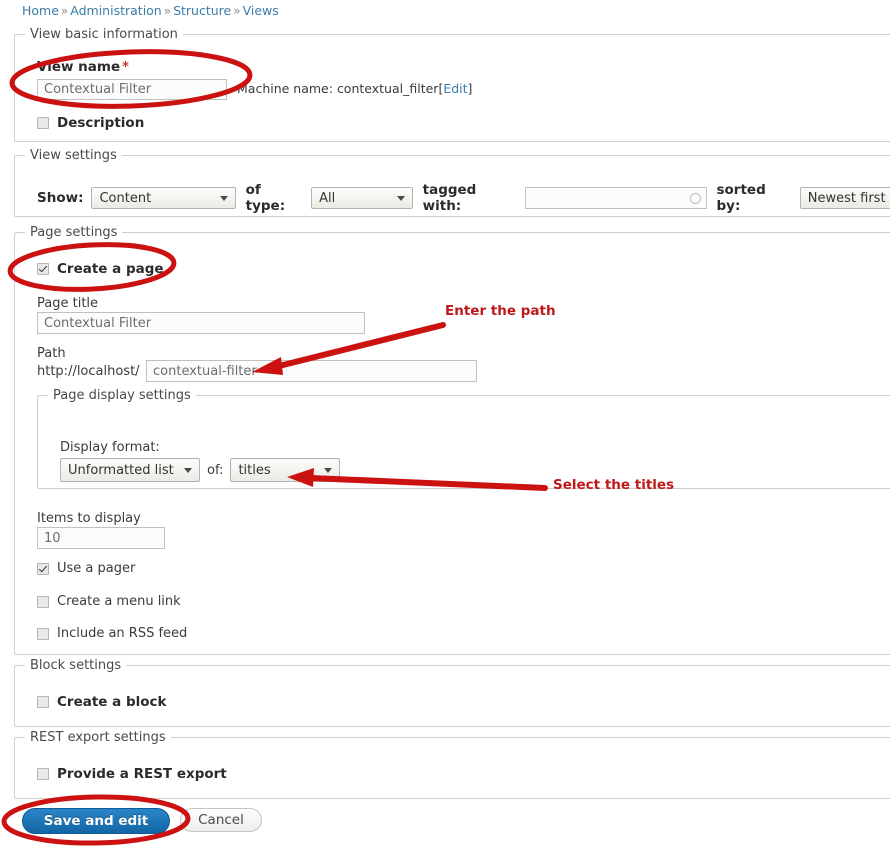 The image size is (890, 846). I want to click on machine-name-prefix: Machine name:, so click(287, 88).